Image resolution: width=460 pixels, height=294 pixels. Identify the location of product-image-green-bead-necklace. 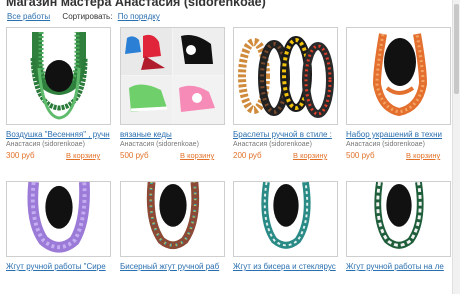
(58, 76).